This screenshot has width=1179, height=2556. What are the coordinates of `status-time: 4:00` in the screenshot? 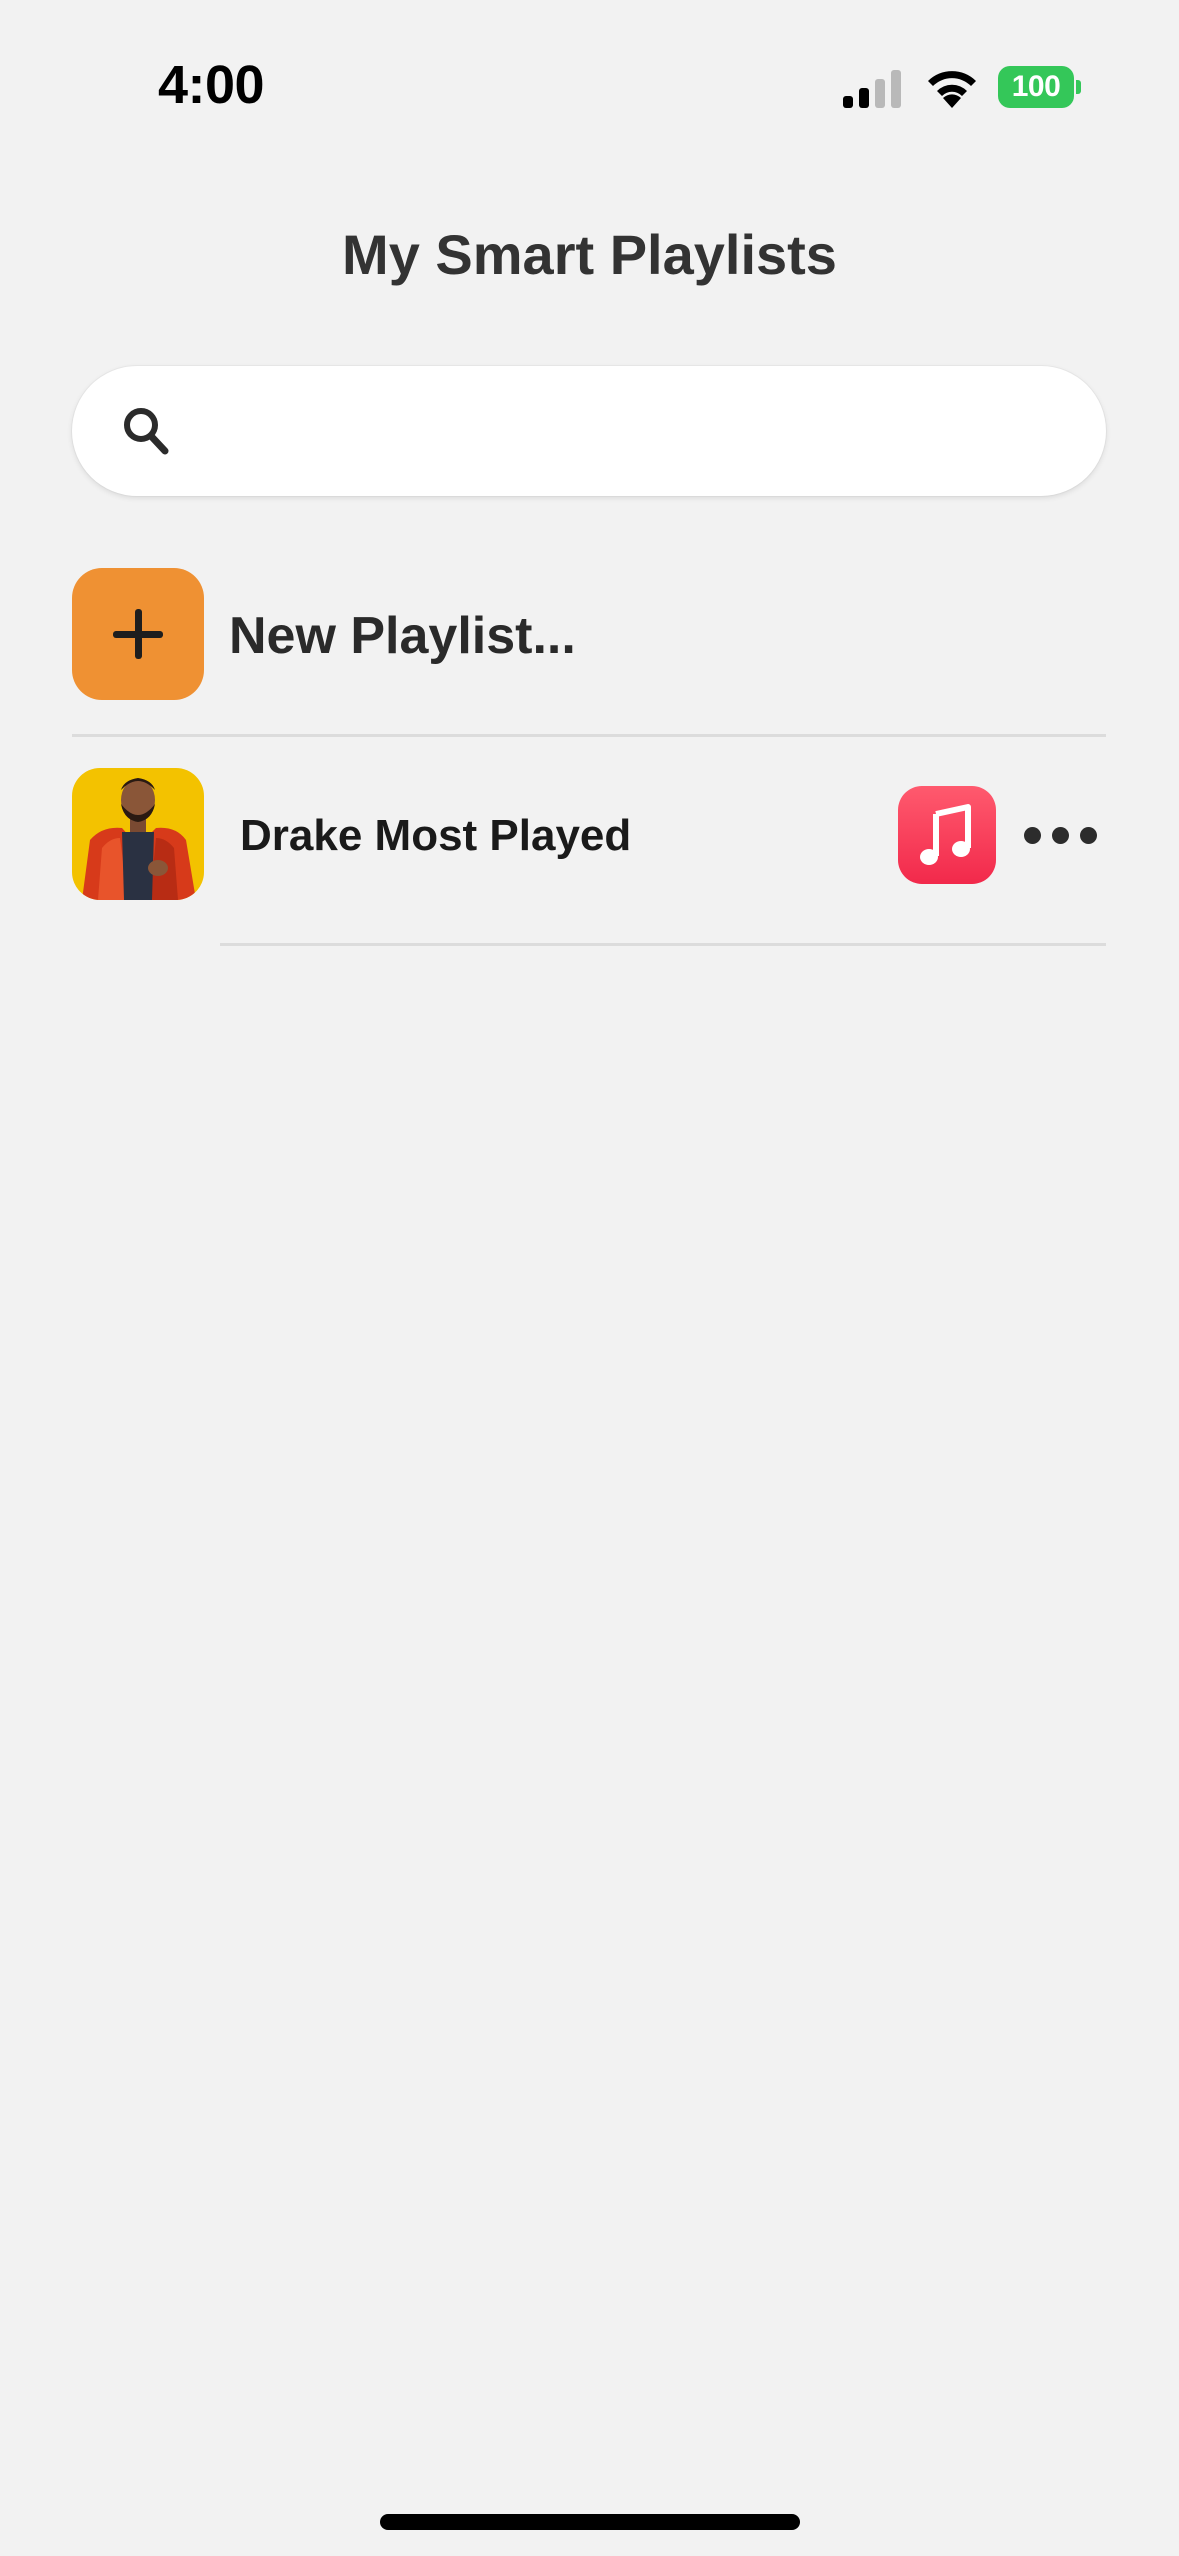 It's located at (211, 85).